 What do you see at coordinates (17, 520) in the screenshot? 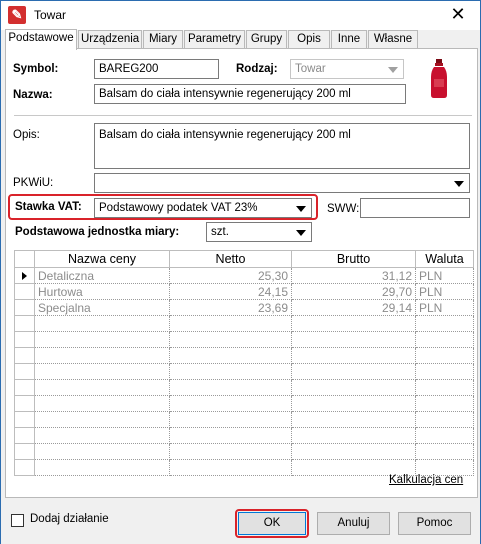
I see `add-action-checkbox` at bounding box center [17, 520].